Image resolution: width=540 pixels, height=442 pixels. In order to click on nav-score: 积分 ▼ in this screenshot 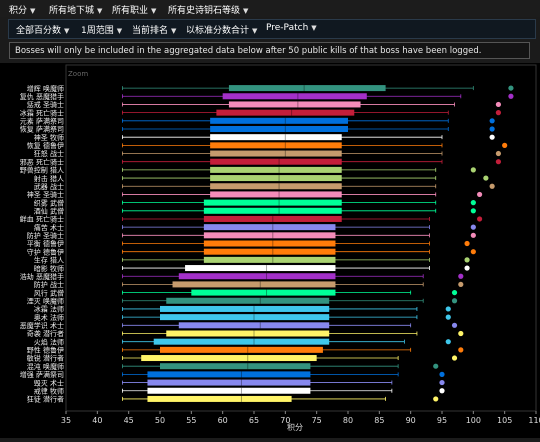, I will do `click(22, 9)`.